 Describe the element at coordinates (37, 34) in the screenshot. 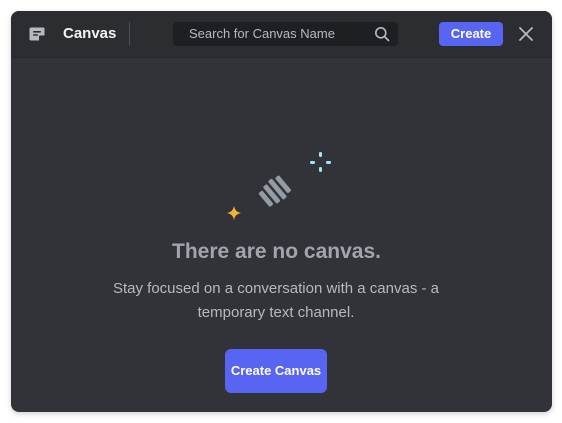

I see `canvas-icon` at that location.